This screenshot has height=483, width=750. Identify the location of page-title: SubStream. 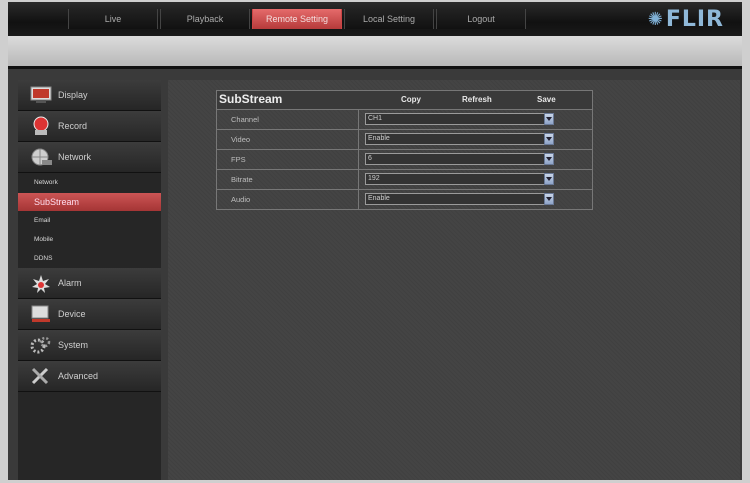
(251, 99).